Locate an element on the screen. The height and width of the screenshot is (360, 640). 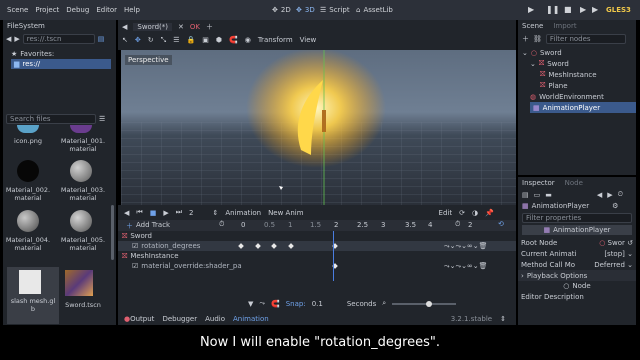
updown-icon: ⇕ is located at coordinates (216, 213).